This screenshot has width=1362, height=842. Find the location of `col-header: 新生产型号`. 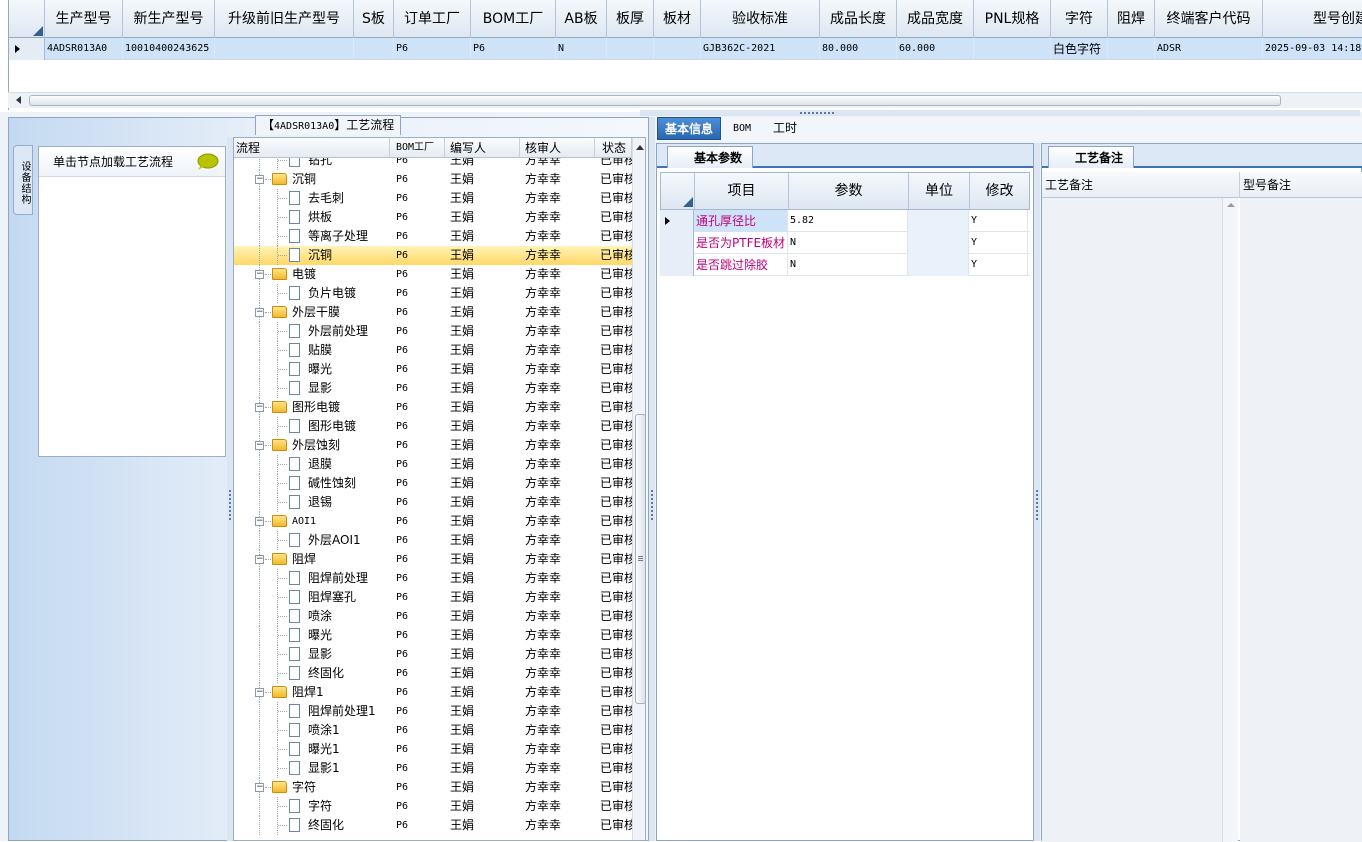

col-header: 新生产型号 is located at coordinates (169, 19).